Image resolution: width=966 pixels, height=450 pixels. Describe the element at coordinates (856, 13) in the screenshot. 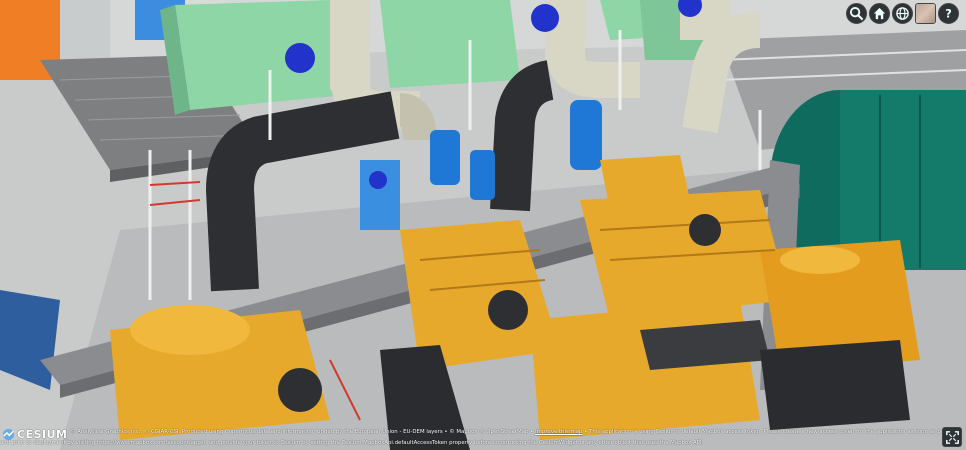

I see `geocoder-search-icon` at that location.